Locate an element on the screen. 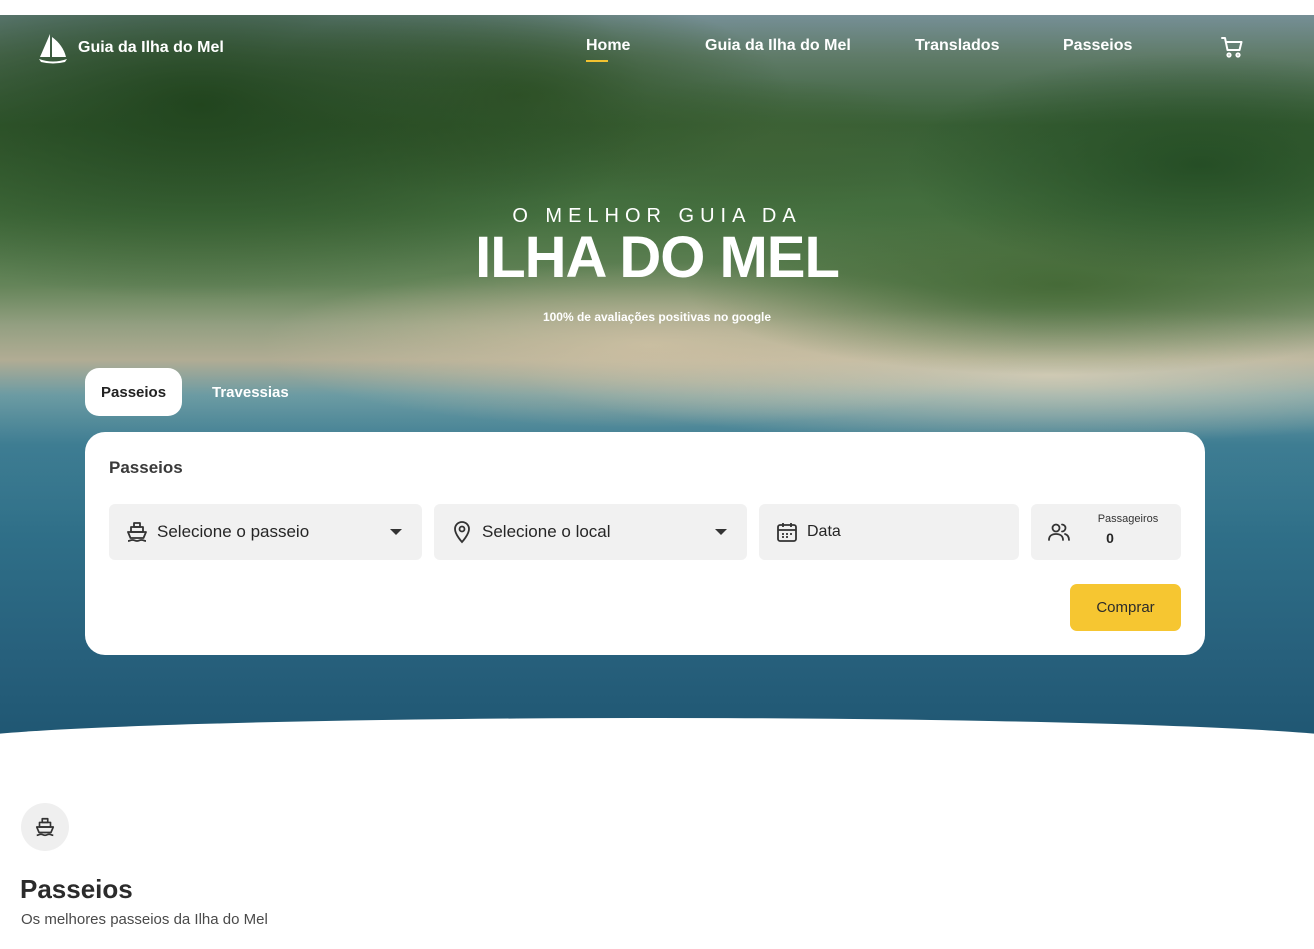 Image resolution: width=1314 pixels, height=949 pixels. buy-button: Comprar is located at coordinates (1125, 607).